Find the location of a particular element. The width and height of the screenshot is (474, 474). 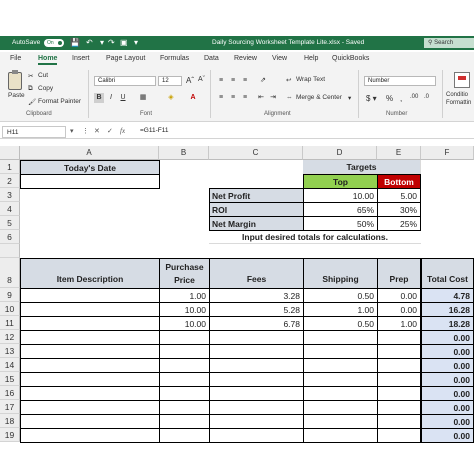

decrease-indent-icon: ⇤ is located at coordinates (261, 98).